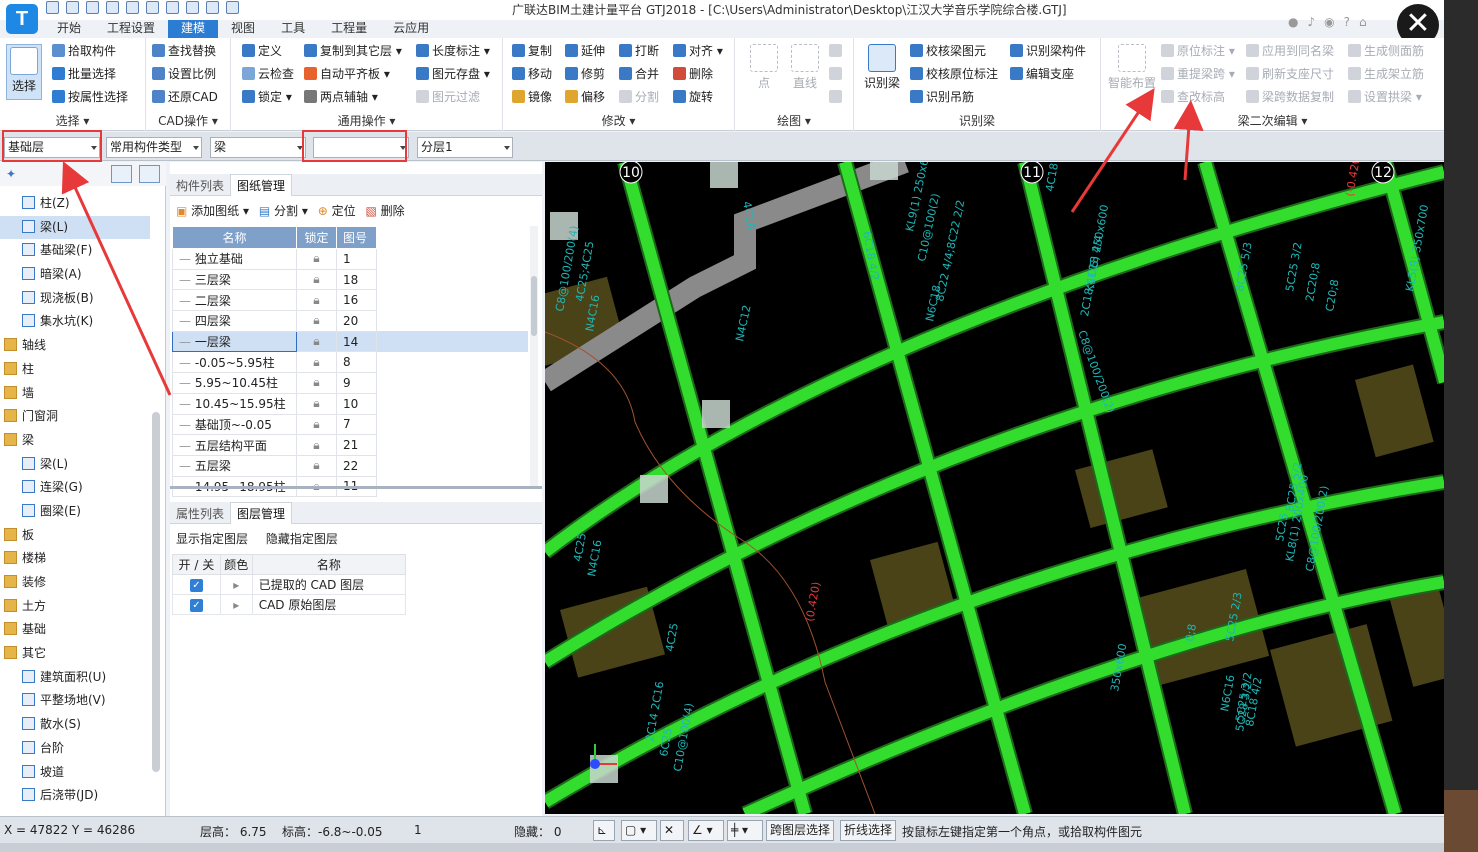  I want to click on floor-select: 基础层, so click(52, 147).